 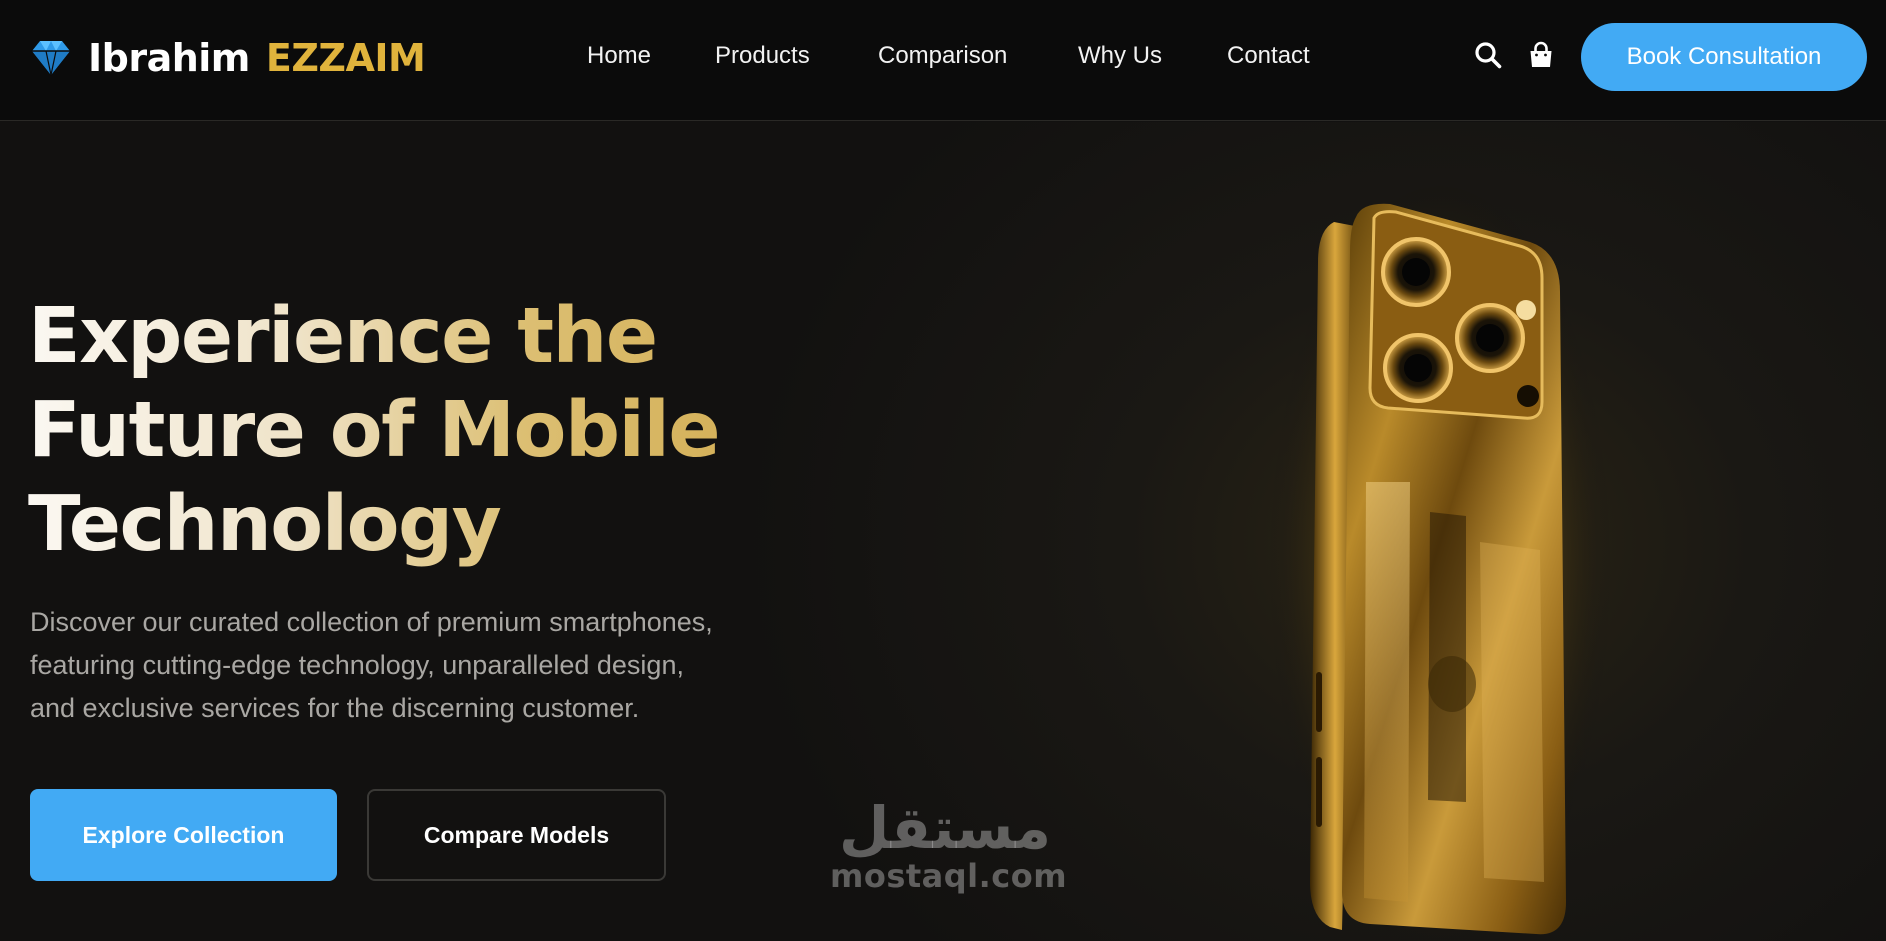 What do you see at coordinates (183, 835) in the screenshot?
I see `explore-collection-button: Explore Collection` at bounding box center [183, 835].